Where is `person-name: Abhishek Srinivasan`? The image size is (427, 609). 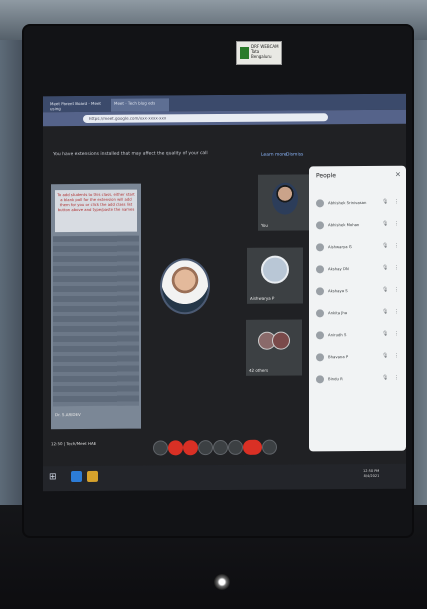
person-name: Abhishek Srinivasan is located at coordinates (347, 203).